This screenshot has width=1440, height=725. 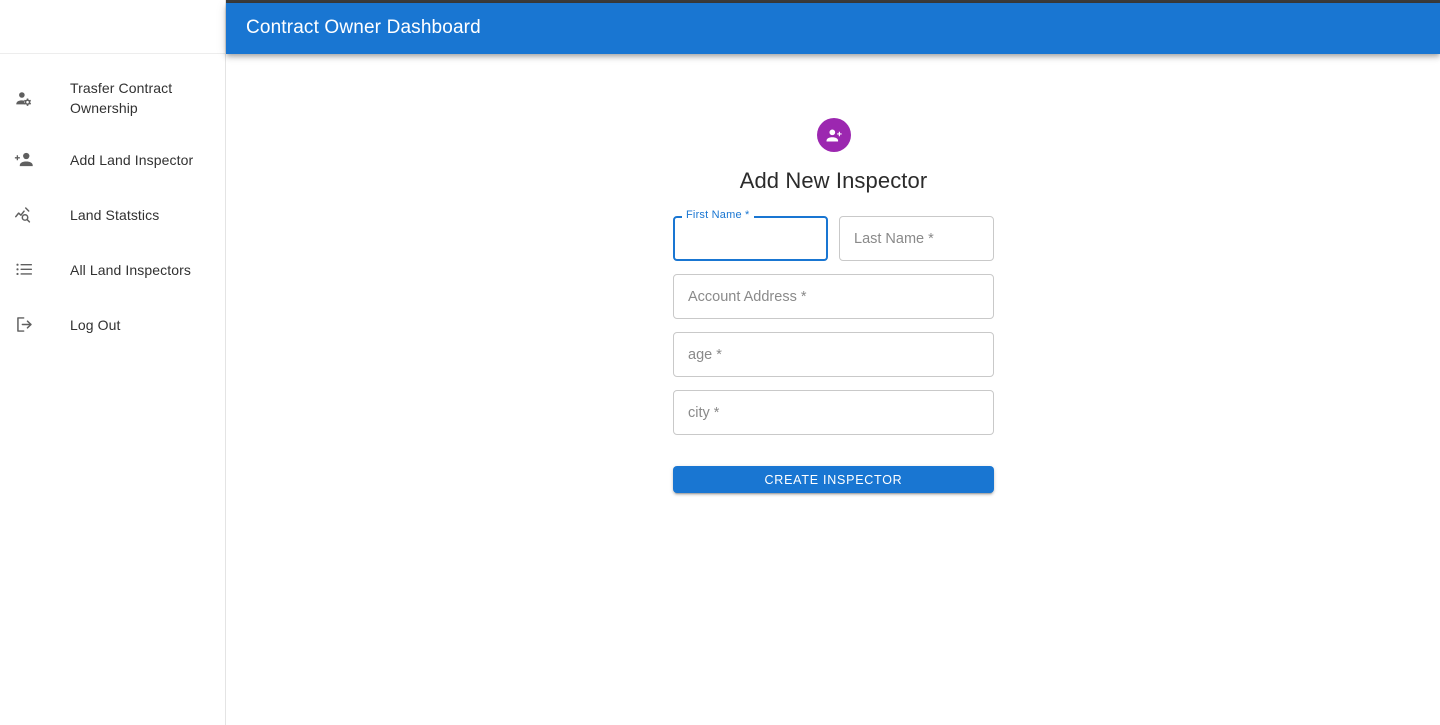 I want to click on age-field, so click(x=833, y=355).